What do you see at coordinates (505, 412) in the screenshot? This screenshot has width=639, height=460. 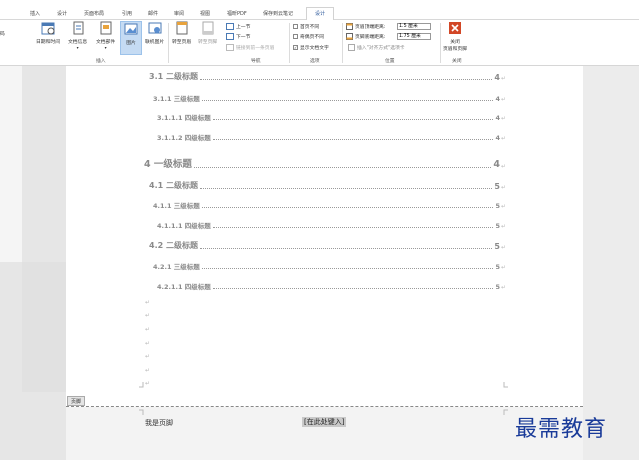 I see `text-boundary-corner` at bounding box center [505, 412].